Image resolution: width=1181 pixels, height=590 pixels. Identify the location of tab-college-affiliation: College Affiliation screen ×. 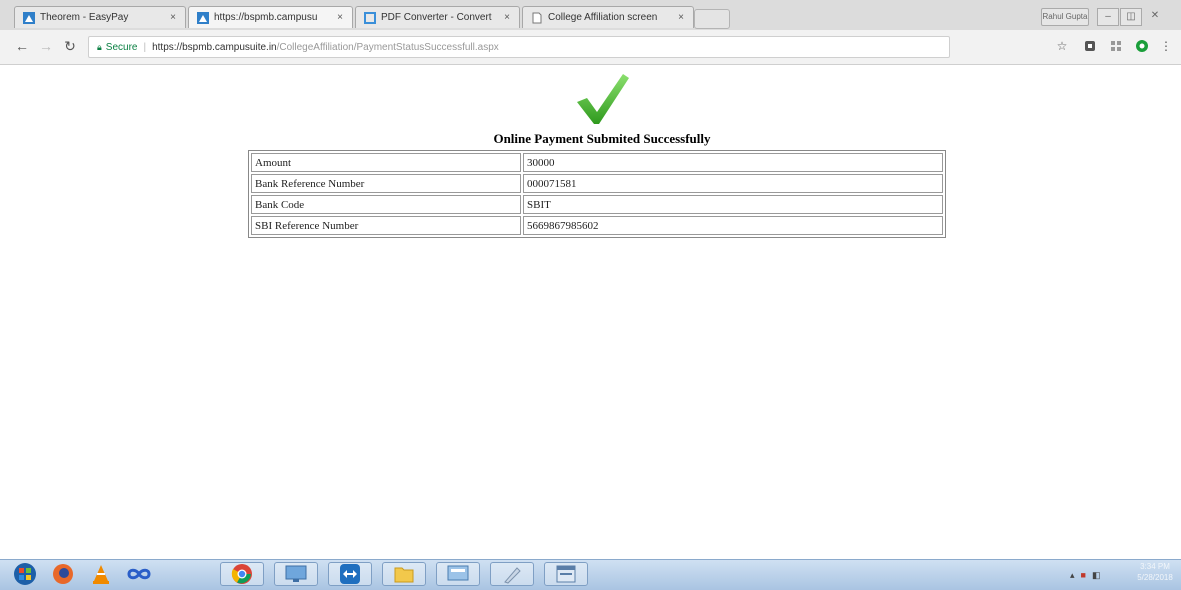
(608, 17).